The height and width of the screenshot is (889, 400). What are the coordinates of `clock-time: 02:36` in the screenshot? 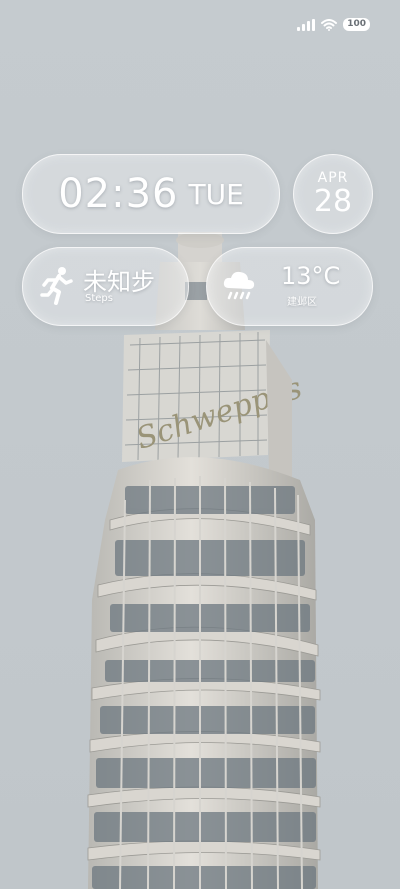 It's located at (118, 194).